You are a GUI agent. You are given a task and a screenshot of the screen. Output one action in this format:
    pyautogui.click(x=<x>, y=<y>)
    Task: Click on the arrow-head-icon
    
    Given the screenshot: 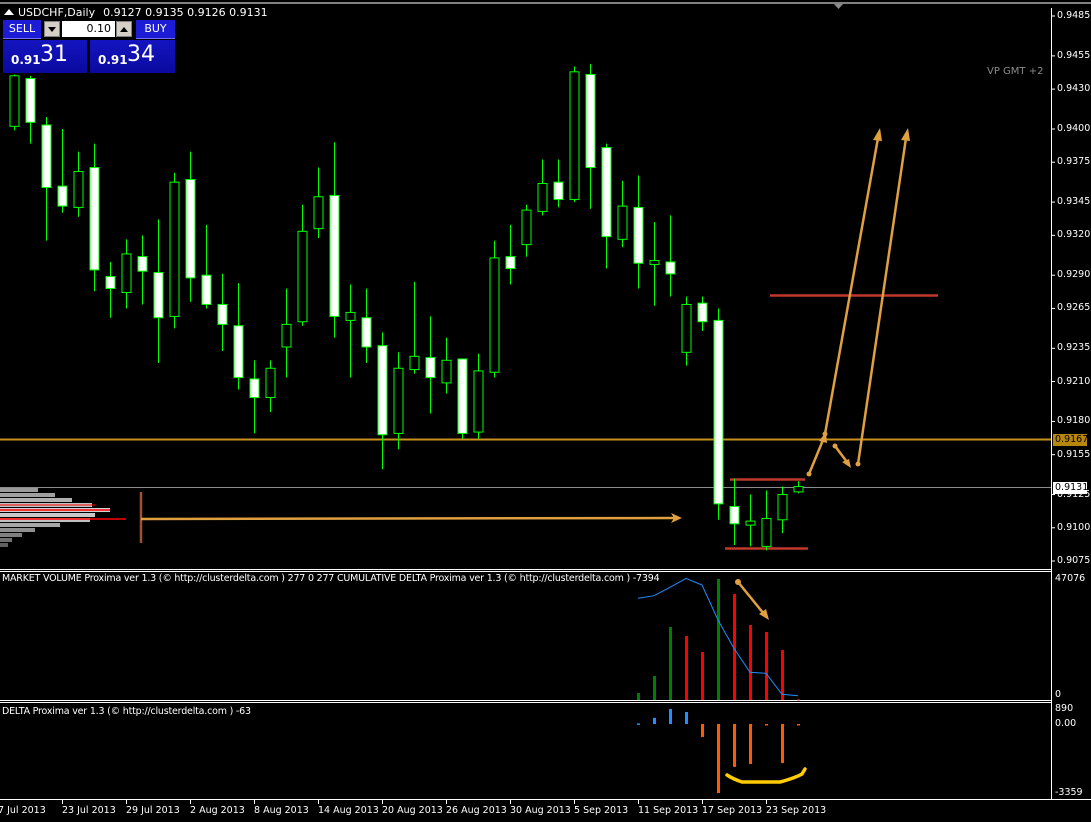 What is the action you would take?
    pyautogui.click(x=846, y=463)
    